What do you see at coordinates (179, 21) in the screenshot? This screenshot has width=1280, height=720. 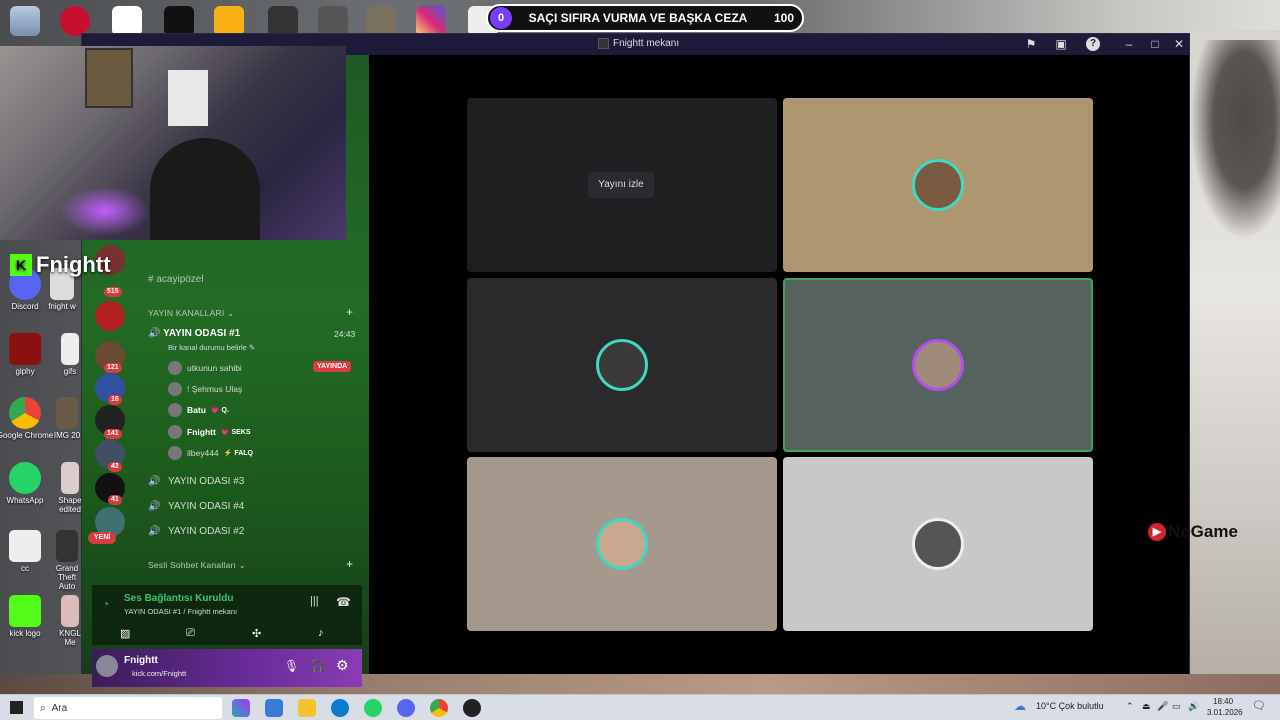 I see `app-icon` at bounding box center [179, 21].